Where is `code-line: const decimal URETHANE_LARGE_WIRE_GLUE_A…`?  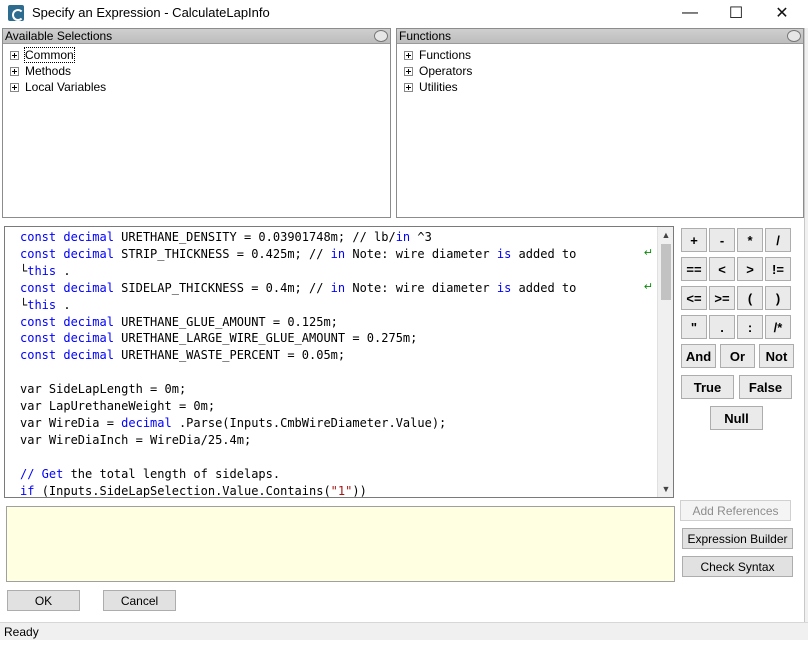
code-line: const decimal URETHANE_LARGE_WIRE_GLUE_A… is located at coordinates (340, 338).